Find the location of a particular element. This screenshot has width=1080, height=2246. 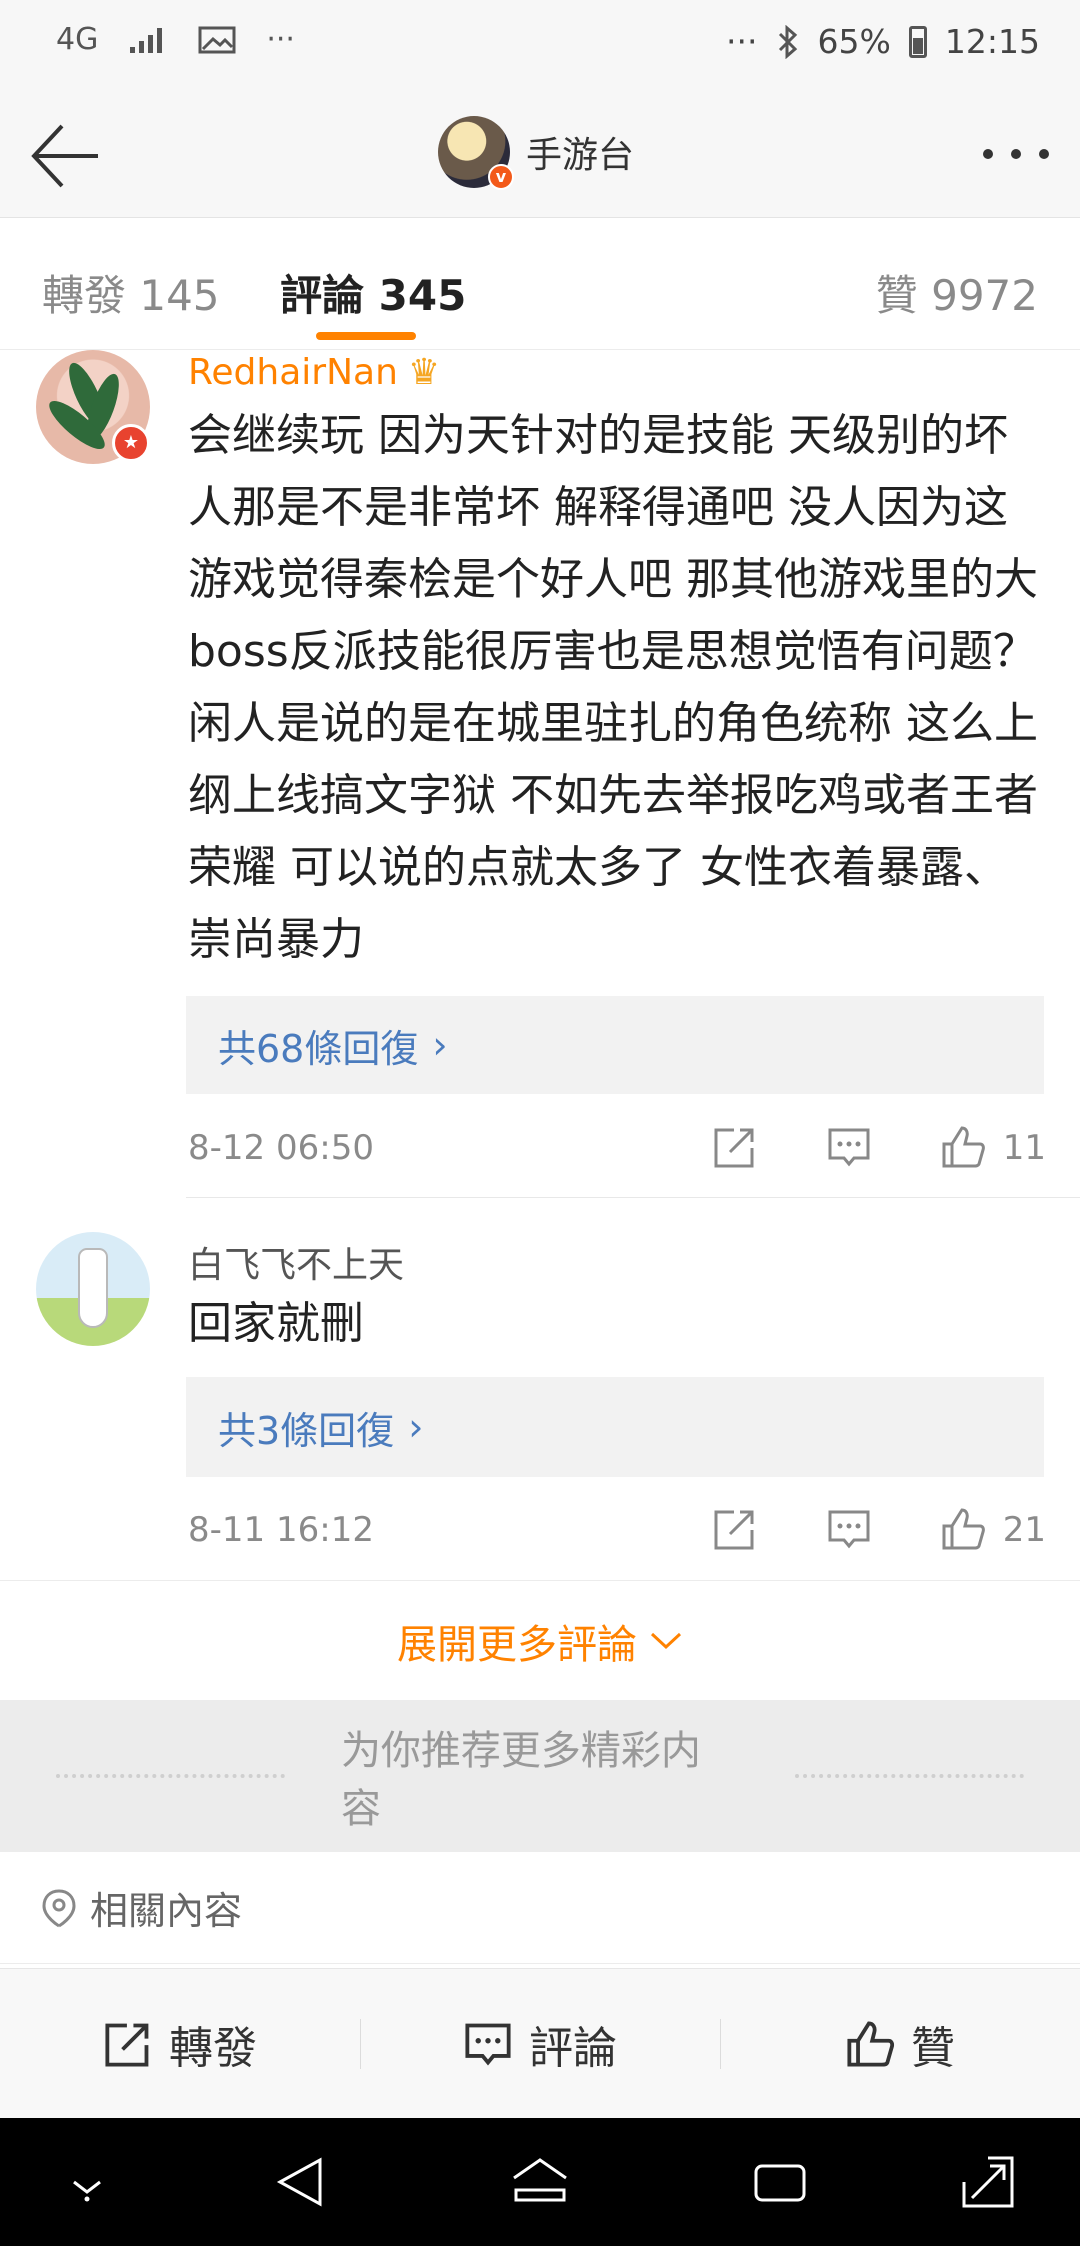

comment-username: 白飞飞不上天 is located at coordinates (296, 1262).